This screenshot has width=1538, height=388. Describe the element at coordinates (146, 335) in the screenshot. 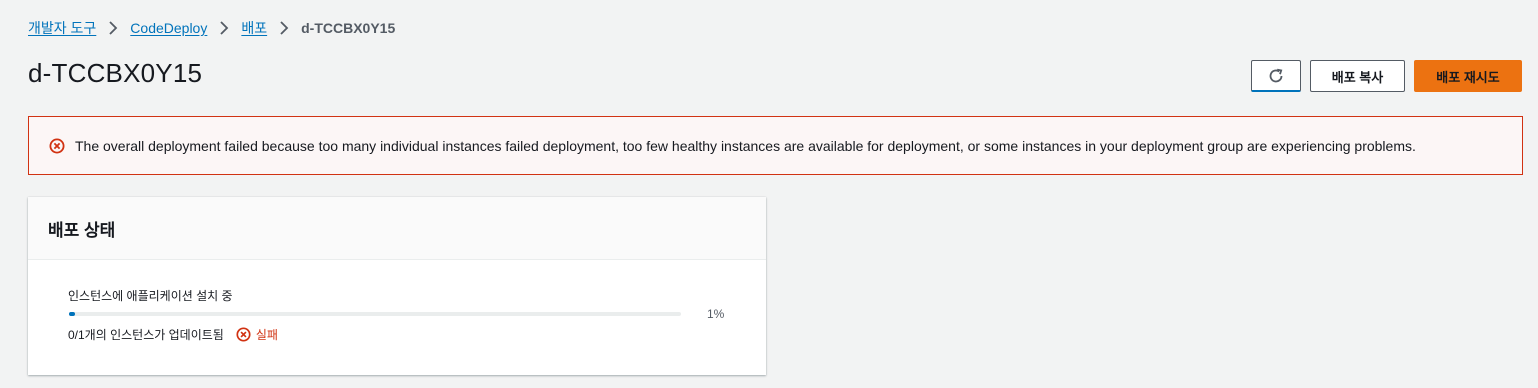

I see `instances-updated-text: 0/1개의 인스턴스가 업데이트됨` at that location.